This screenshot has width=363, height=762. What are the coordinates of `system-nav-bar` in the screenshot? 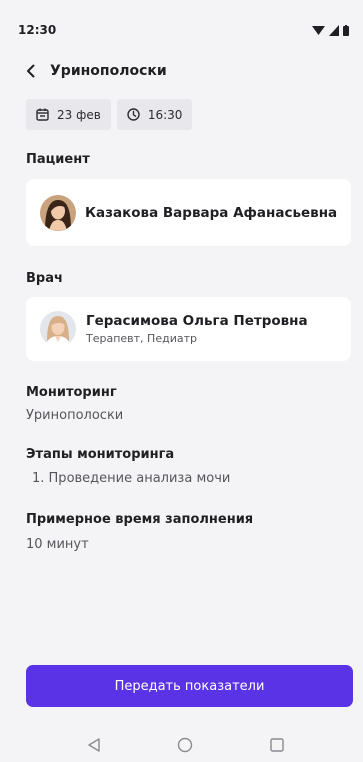 It's located at (185, 745).